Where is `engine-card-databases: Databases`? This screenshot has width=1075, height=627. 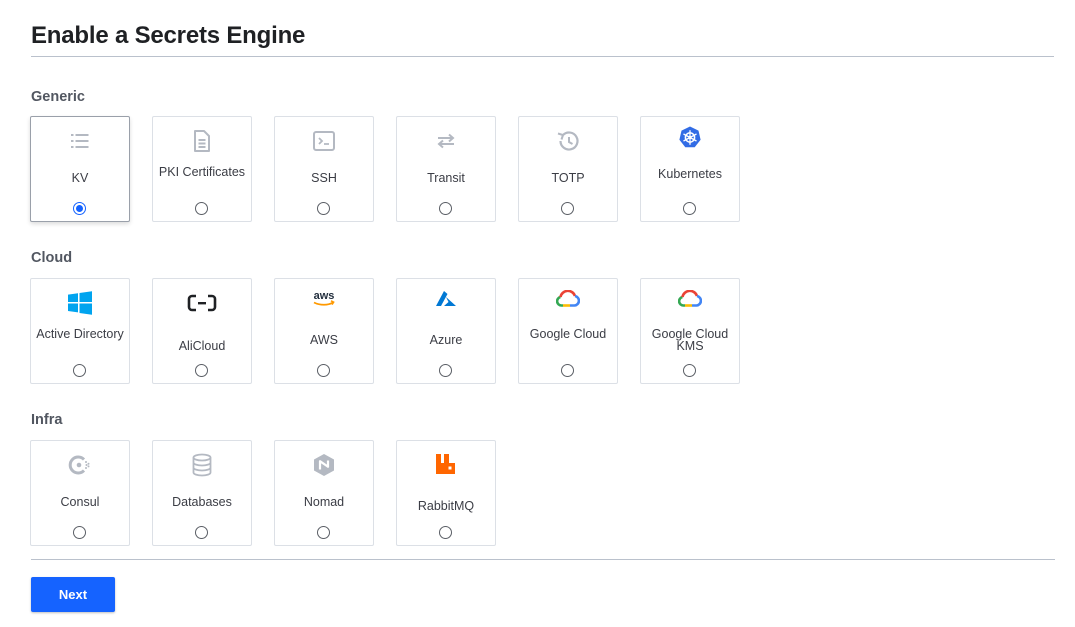
engine-card-databases: Databases is located at coordinates (202, 493).